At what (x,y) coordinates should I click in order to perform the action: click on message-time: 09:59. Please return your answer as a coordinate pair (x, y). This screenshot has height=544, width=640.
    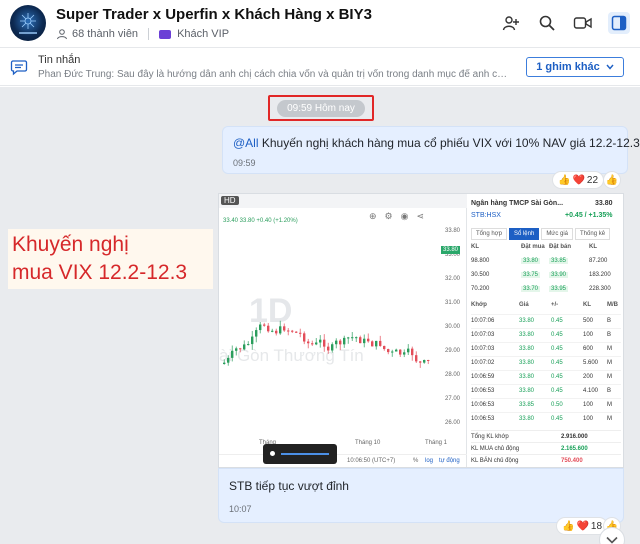
    Looking at the image, I should click on (244, 163).